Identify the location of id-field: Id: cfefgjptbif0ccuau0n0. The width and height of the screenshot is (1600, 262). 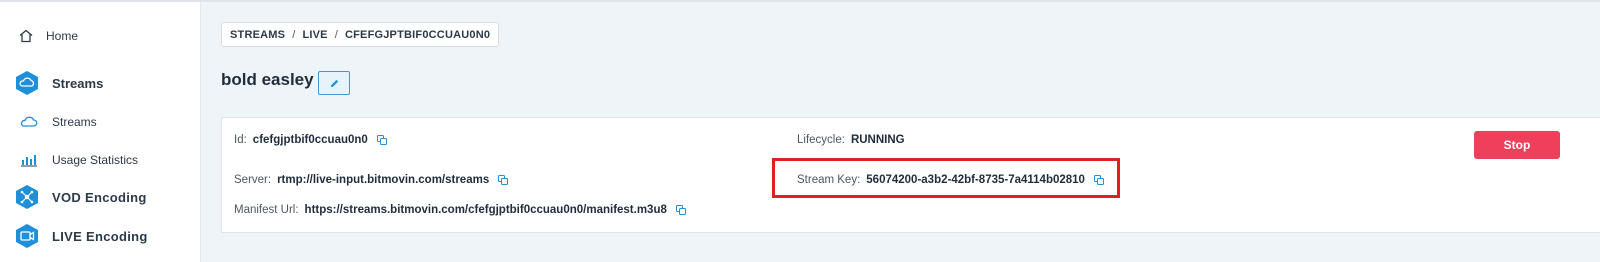
(311, 140).